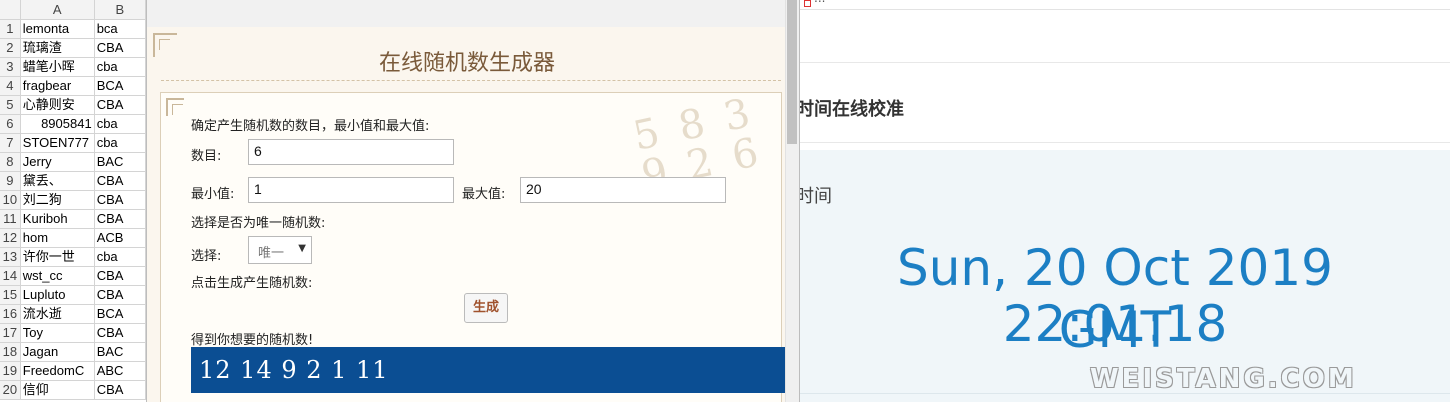  I want to click on sheet-row: 13 许你一世 cba, so click(73, 257).